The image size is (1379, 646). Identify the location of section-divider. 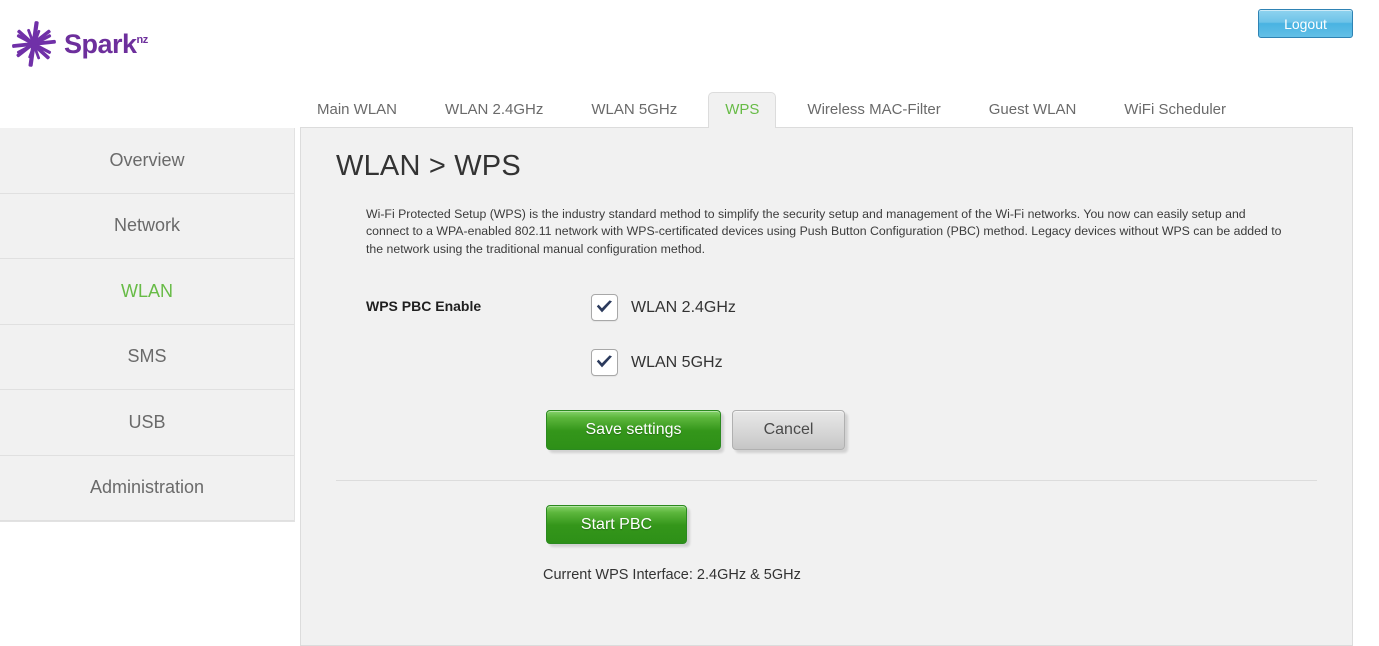
(826, 481).